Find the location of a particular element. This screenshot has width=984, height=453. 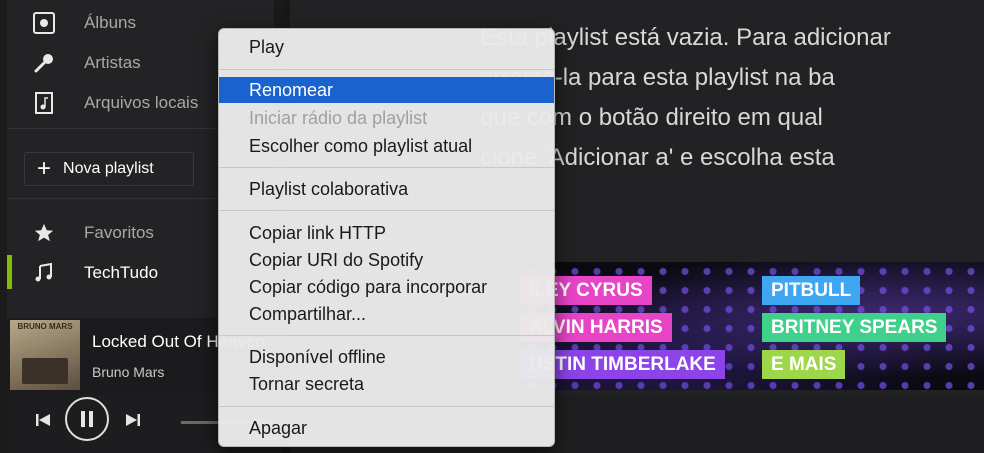

menu-item-start-radio: Iniciar rádio da playlist is located at coordinates (338, 117).